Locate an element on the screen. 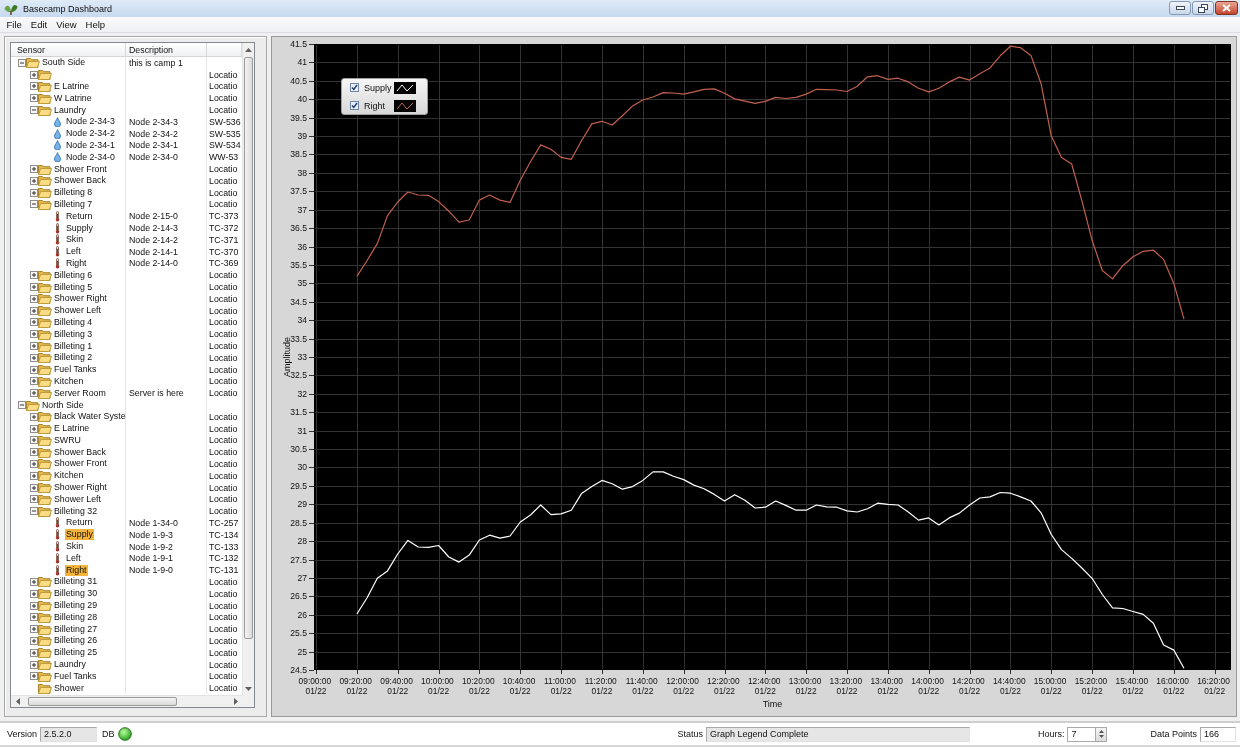 This screenshot has width=1240, height=747. tree-item: Billeting 30 is located at coordinates (76, 594).